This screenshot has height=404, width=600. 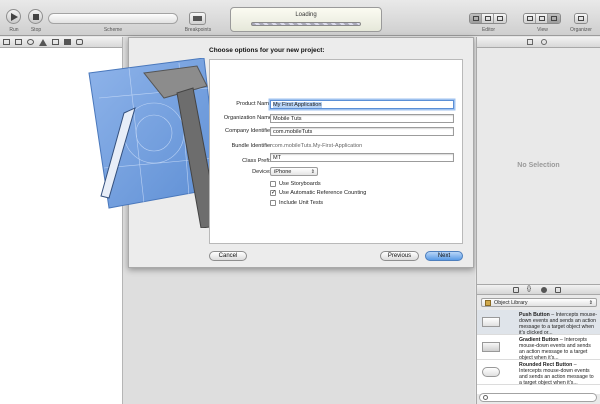 What do you see at coordinates (113, 30) in the screenshot?
I see `scheme-label: Scheme` at bounding box center [113, 30].